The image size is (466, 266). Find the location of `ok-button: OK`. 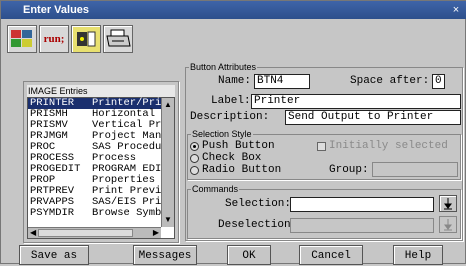

ok-button: OK is located at coordinates (249, 255).